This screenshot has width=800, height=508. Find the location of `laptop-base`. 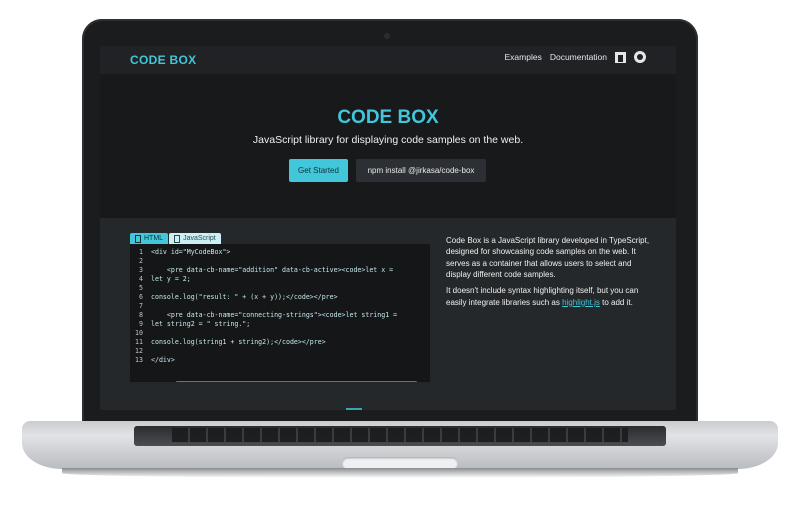

laptop-base is located at coordinates (400, 452).